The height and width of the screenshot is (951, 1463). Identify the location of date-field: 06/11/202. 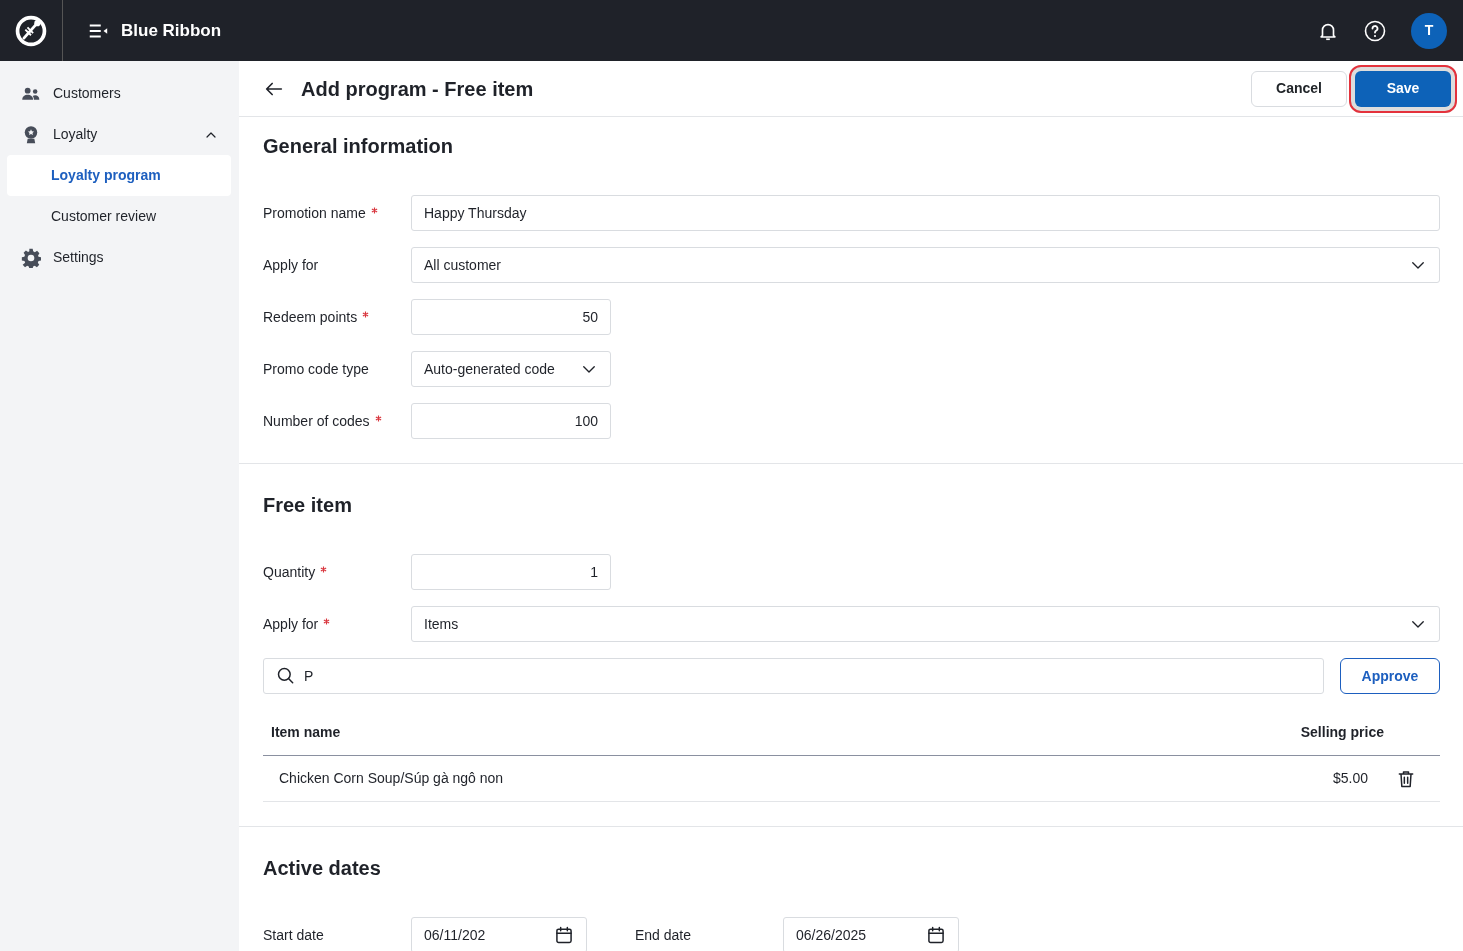
(499, 934).